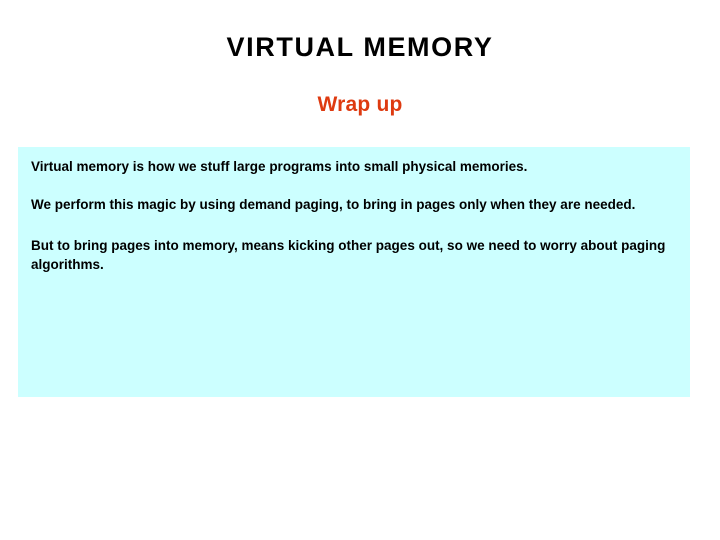 The image size is (720, 540). What do you see at coordinates (360, 47) in the screenshot?
I see `page-title: VIRTUAL MEMORY` at bounding box center [360, 47].